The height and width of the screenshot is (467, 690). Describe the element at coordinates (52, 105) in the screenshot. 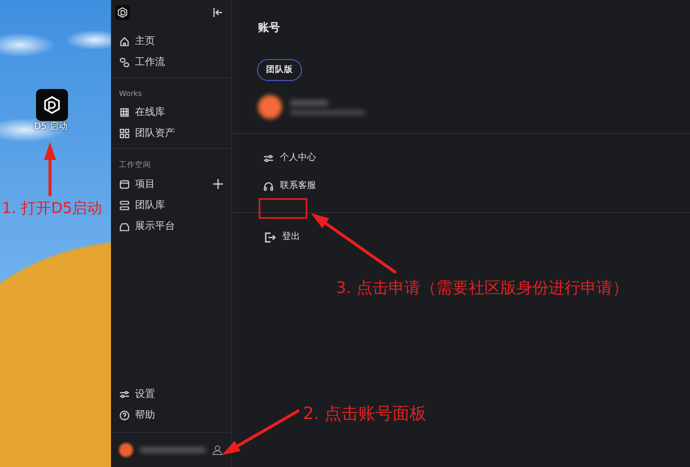

I see `app-shortcut-icon` at that location.